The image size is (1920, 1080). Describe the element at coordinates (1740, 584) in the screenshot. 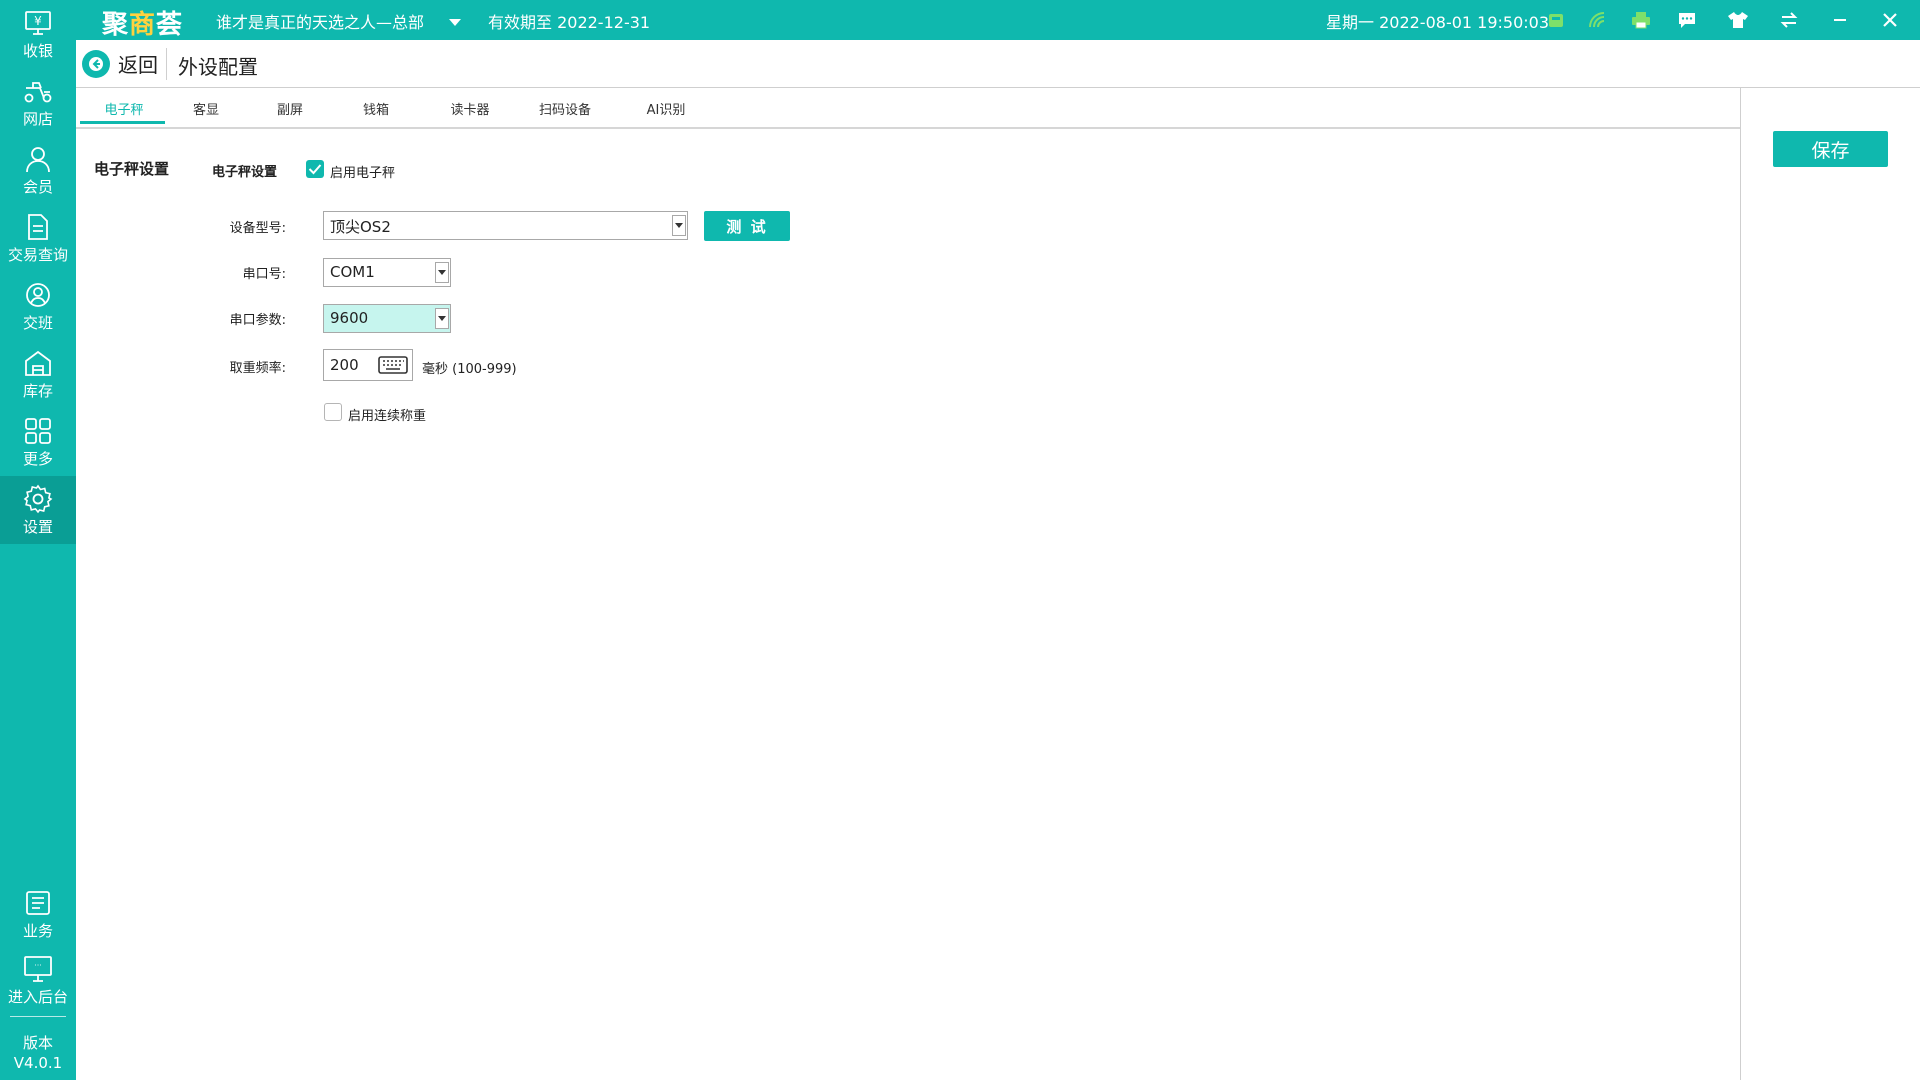

I see `right-panel-divider` at that location.